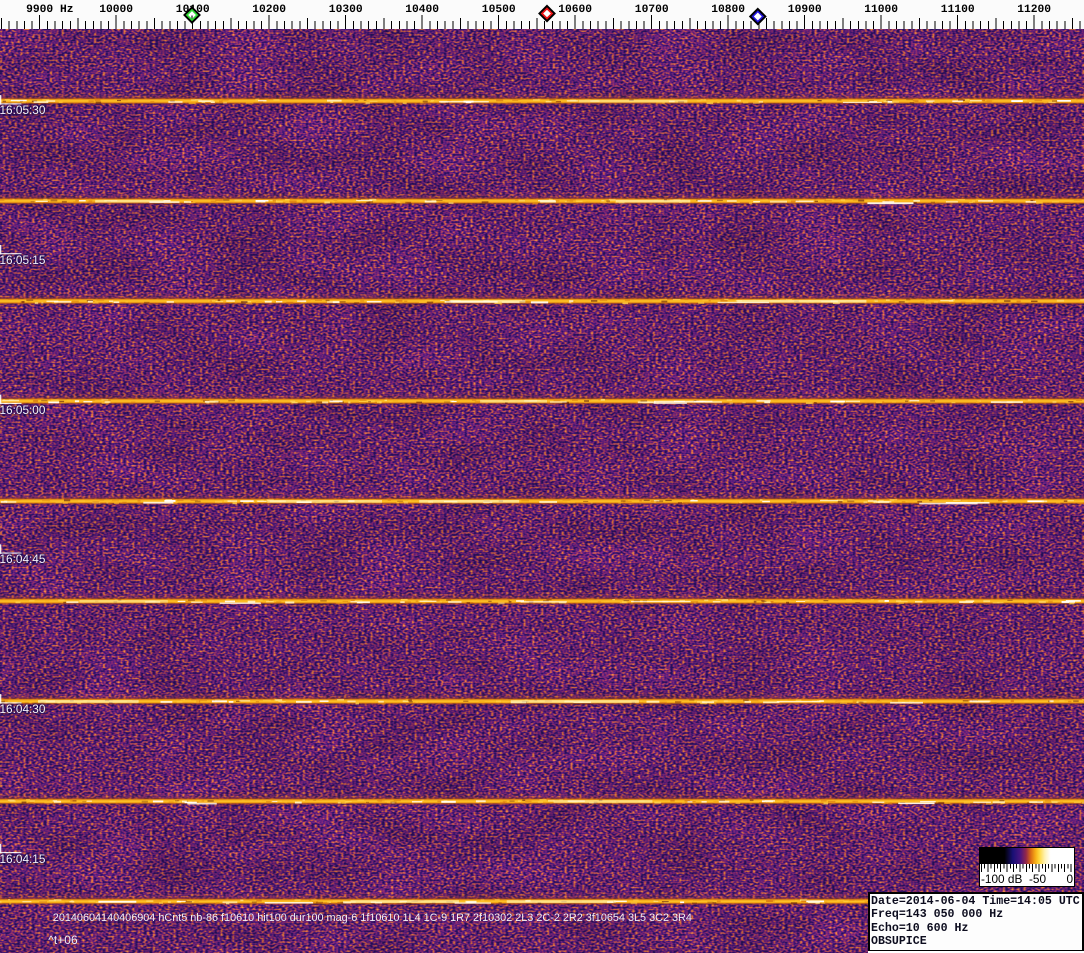 Image resolution: width=1084 pixels, height=953 pixels. What do you see at coordinates (652, 10) in the screenshot?
I see `svg-text: 10700` at bounding box center [652, 10].